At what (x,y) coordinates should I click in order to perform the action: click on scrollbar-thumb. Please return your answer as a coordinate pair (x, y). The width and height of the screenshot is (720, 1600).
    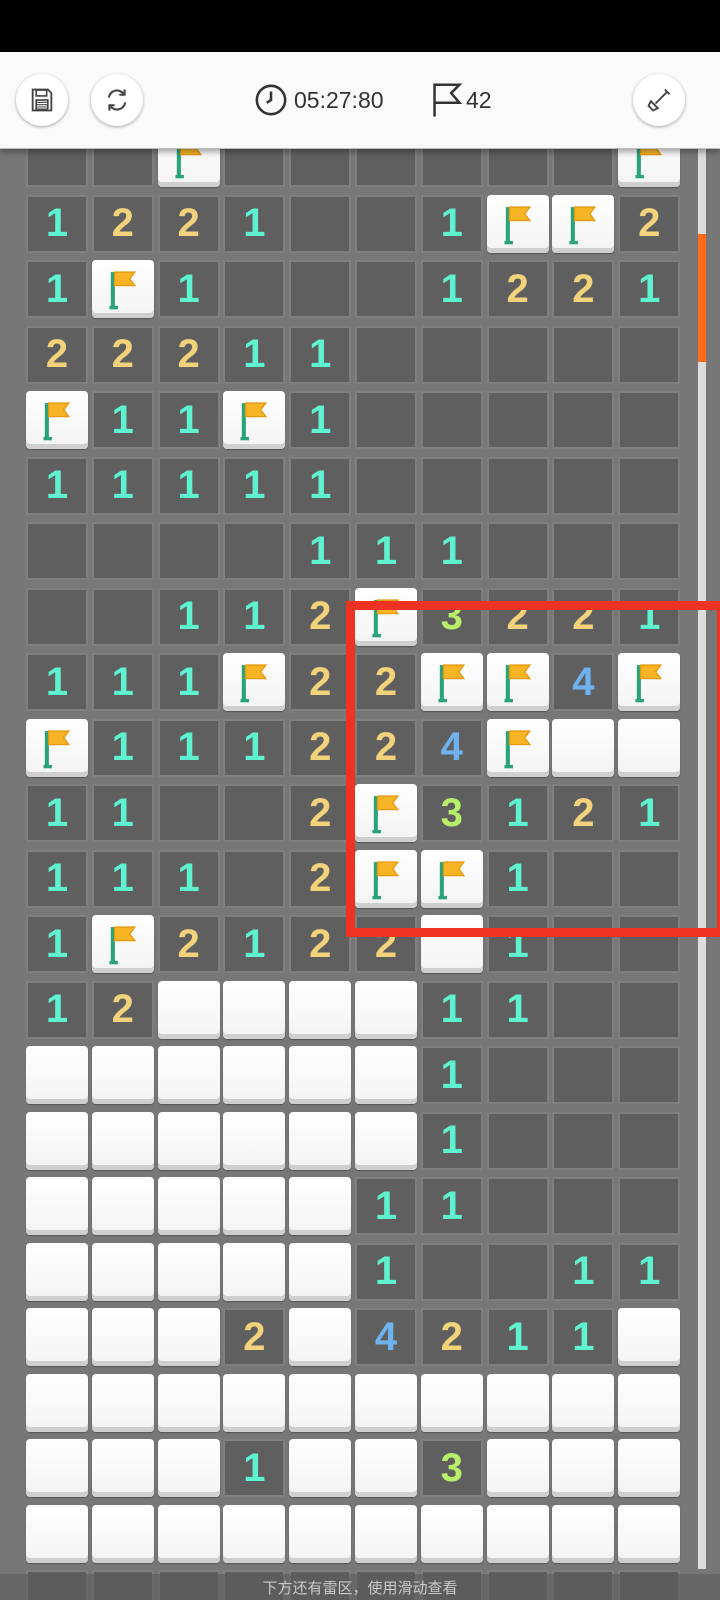
    Looking at the image, I should click on (702, 298).